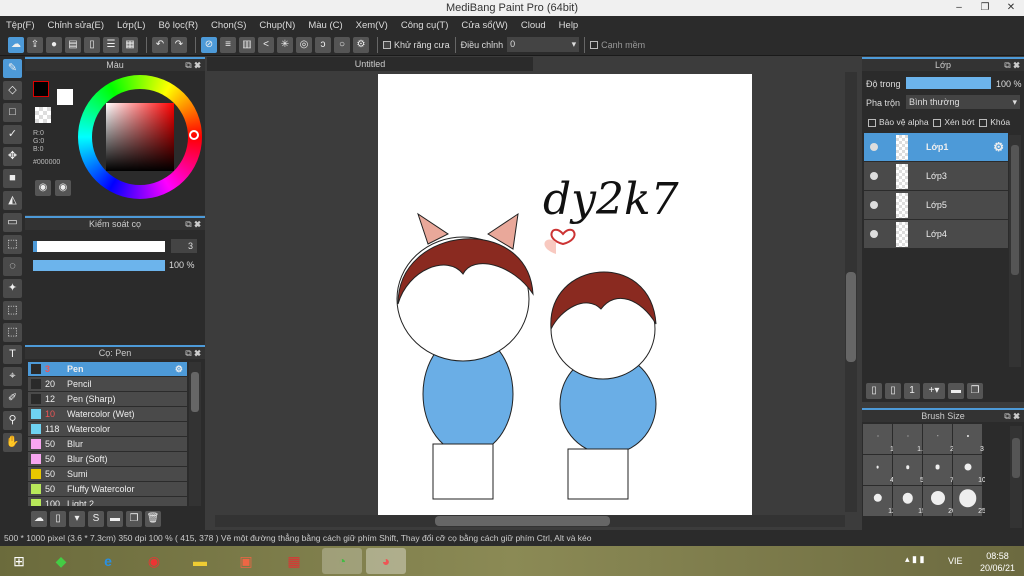 The height and width of the screenshot is (576, 1024). I want to click on coccoc-icon: ◔, so click(342, 561).